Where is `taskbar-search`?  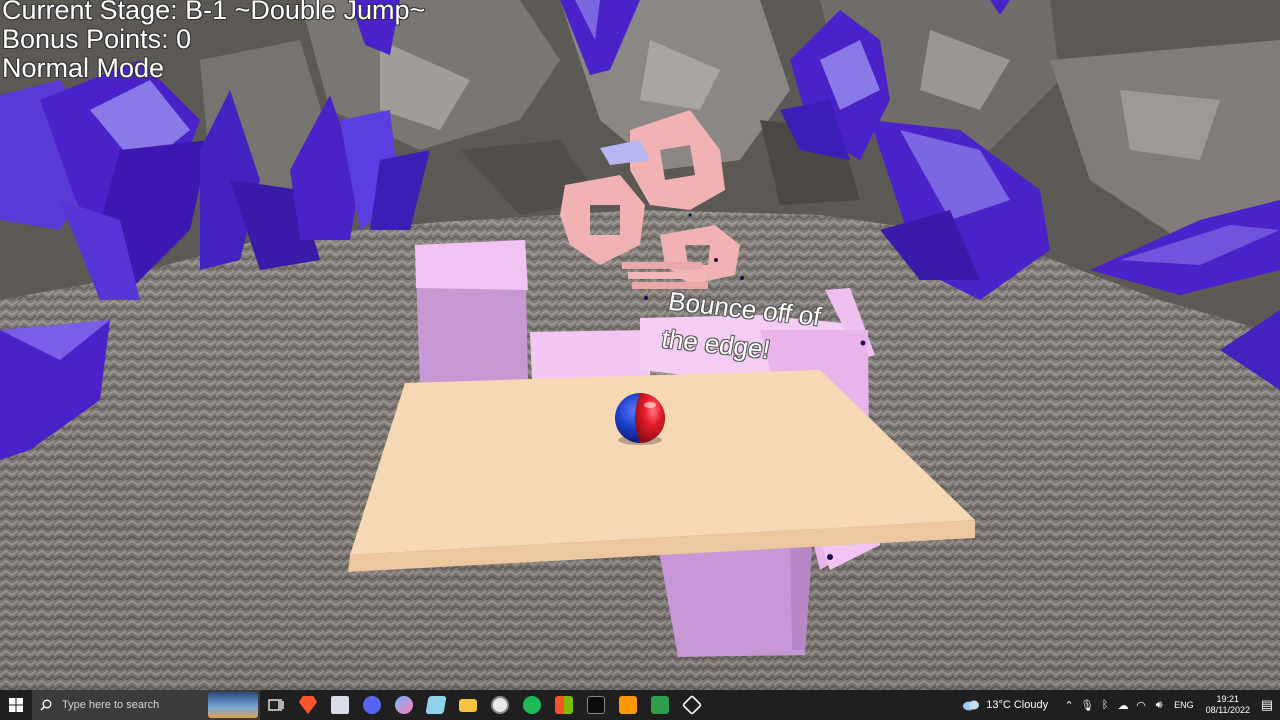 taskbar-search is located at coordinates (146, 705).